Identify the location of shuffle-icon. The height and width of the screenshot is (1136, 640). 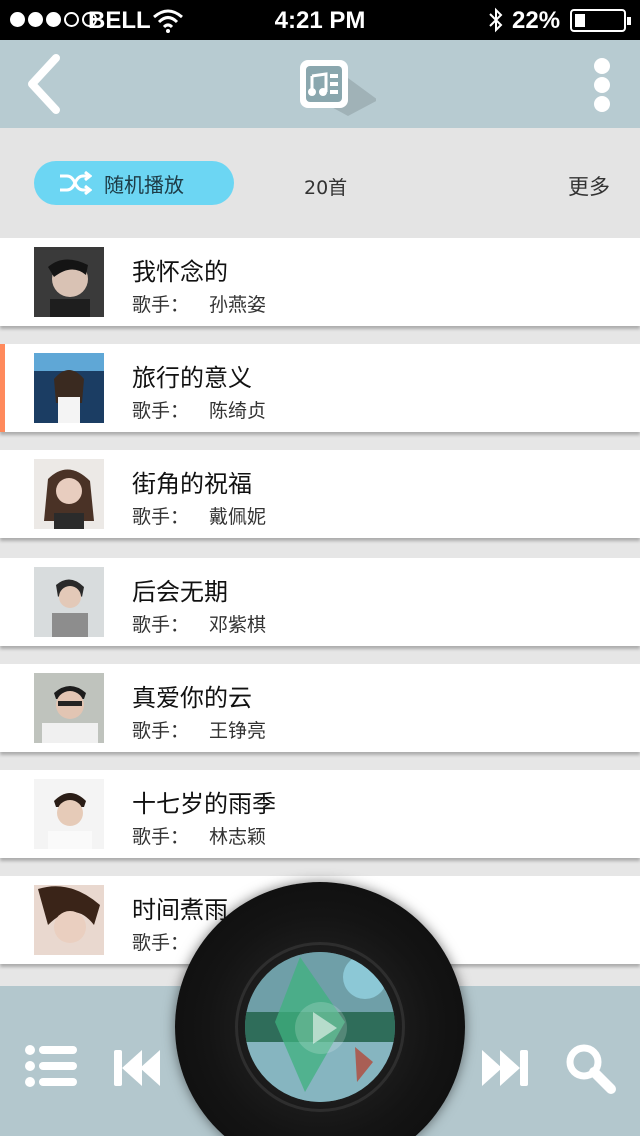
(76, 183).